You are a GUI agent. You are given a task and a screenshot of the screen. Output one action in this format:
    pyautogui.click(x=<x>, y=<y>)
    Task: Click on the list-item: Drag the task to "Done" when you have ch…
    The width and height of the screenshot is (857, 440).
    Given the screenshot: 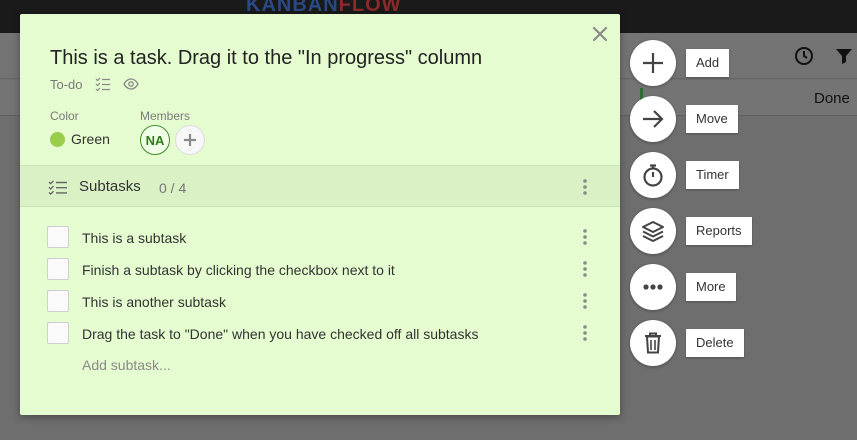 What is the action you would take?
    pyautogui.click(x=320, y=334)
    